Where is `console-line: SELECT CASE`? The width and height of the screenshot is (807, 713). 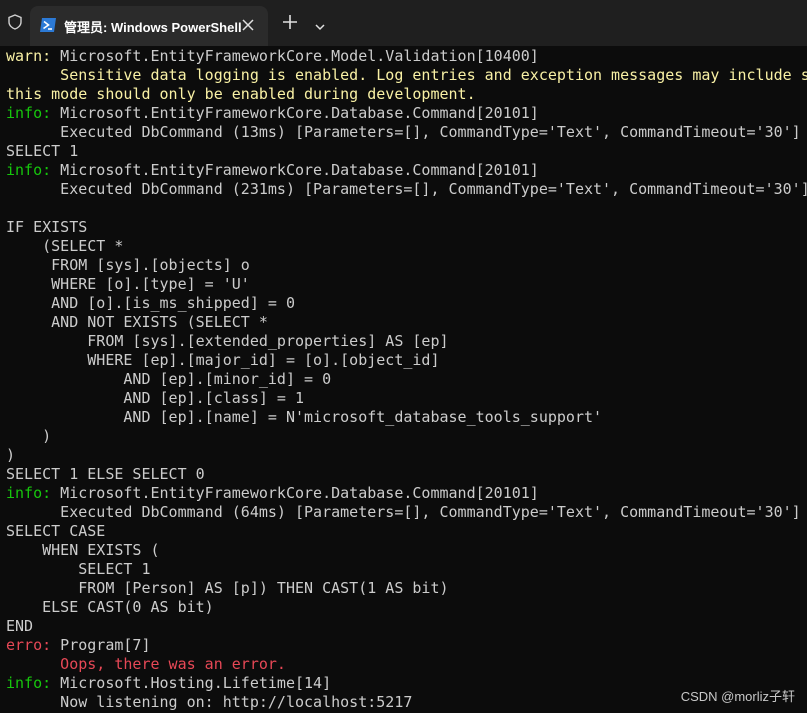
console-line: SELECT CASE is located at coordinates (406, 531).